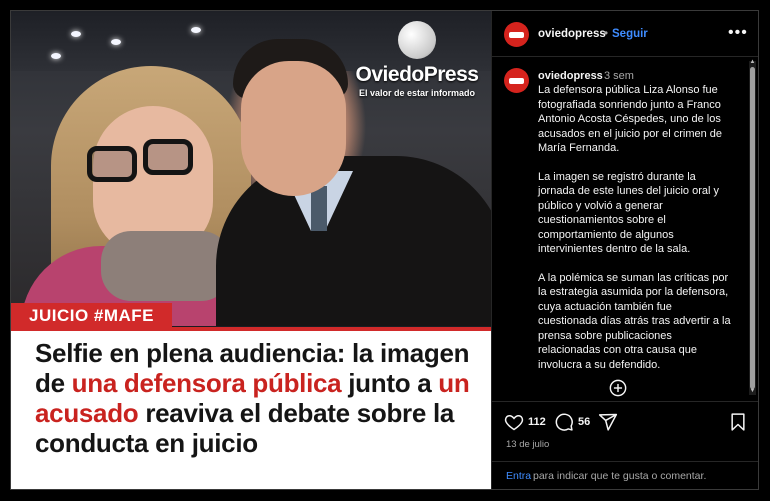 The image size is (770, 501). Describe the element at coordinates (752, 62) in the screenshot. I see `scroll-up-icon: ▲` at that location.